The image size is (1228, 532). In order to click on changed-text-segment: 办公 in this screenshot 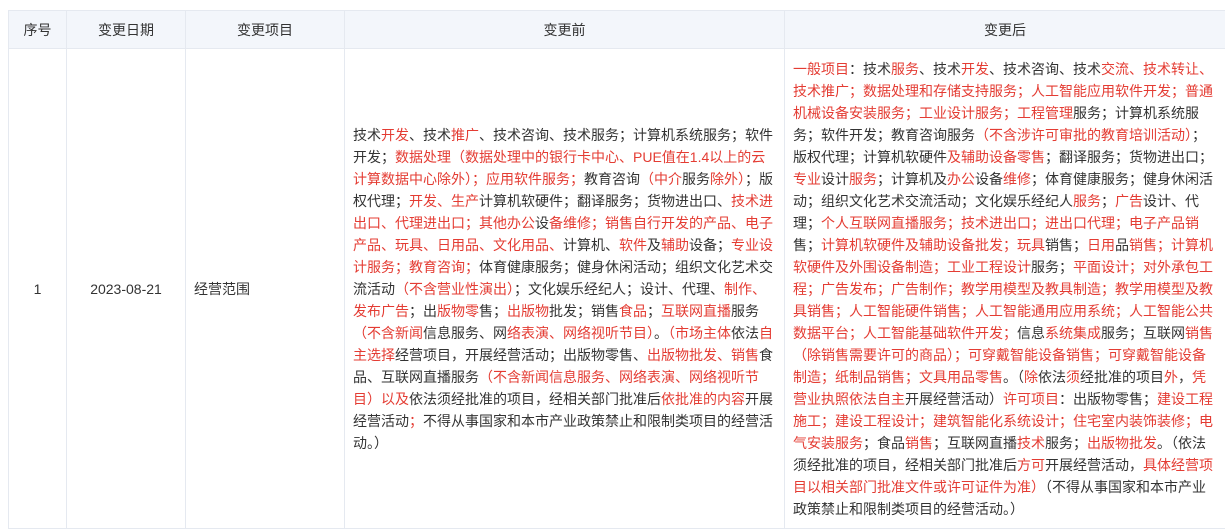, I will do `click(961, 179)`.